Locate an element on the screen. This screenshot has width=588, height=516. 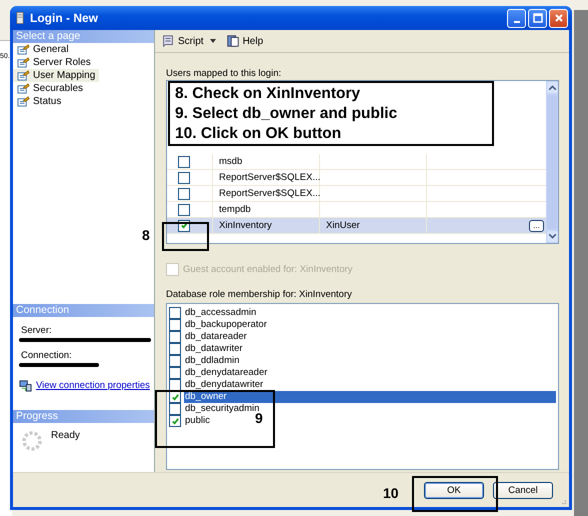
server-icon is located at coordinates (20, 18).